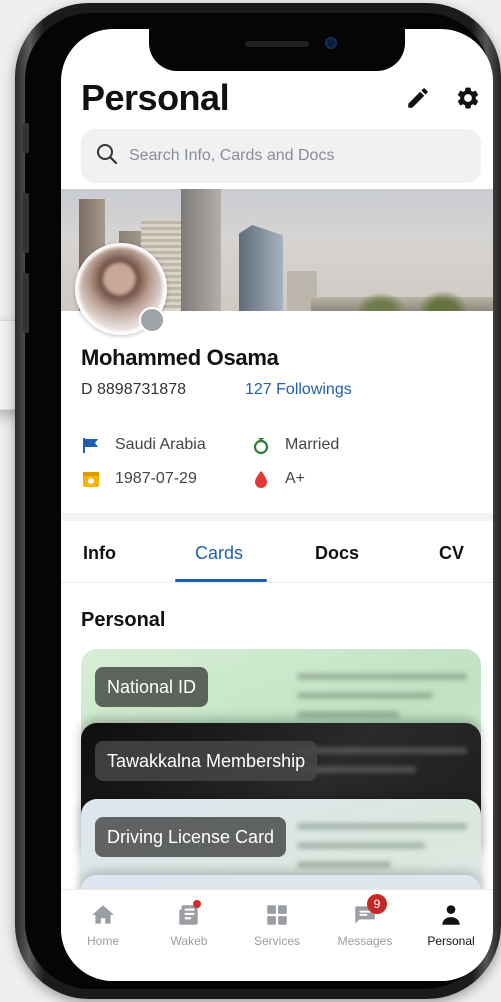  What do you see at coordinates (294, 156) in the screenshot?
I see `search-input` at bounding box center [294, 156].